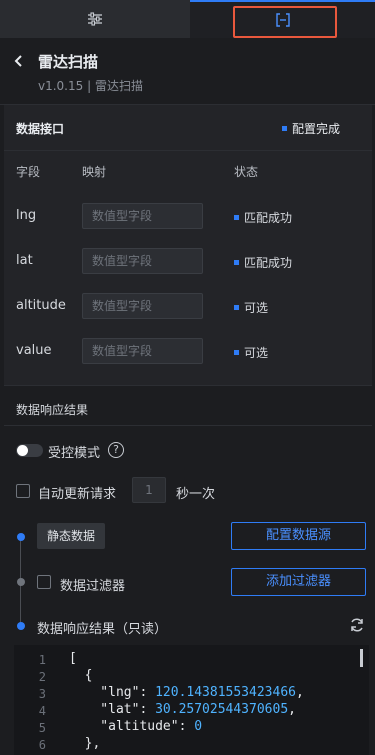 The height and width of the screenshot is (755, 375). I want to click on toggle-knob, so click(22, 450).